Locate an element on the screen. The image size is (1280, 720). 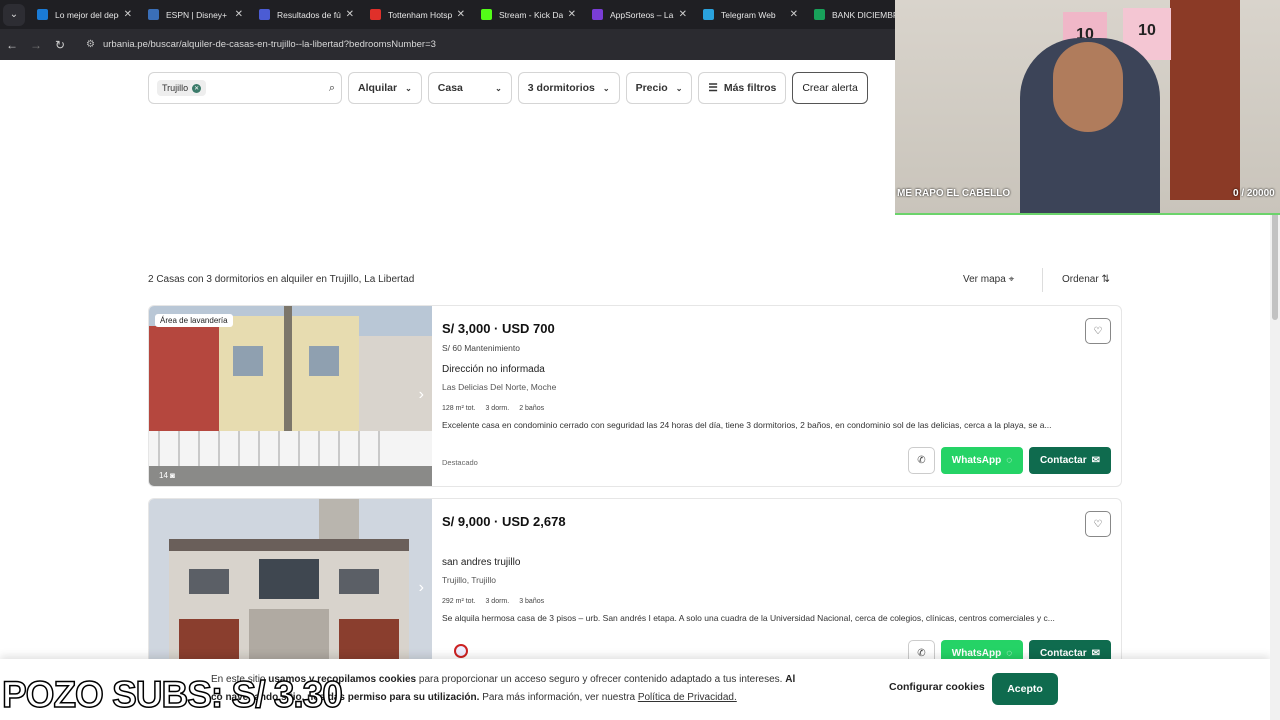
more-filters-button: ☰ Más filtros is located at coordinates (742, 88).